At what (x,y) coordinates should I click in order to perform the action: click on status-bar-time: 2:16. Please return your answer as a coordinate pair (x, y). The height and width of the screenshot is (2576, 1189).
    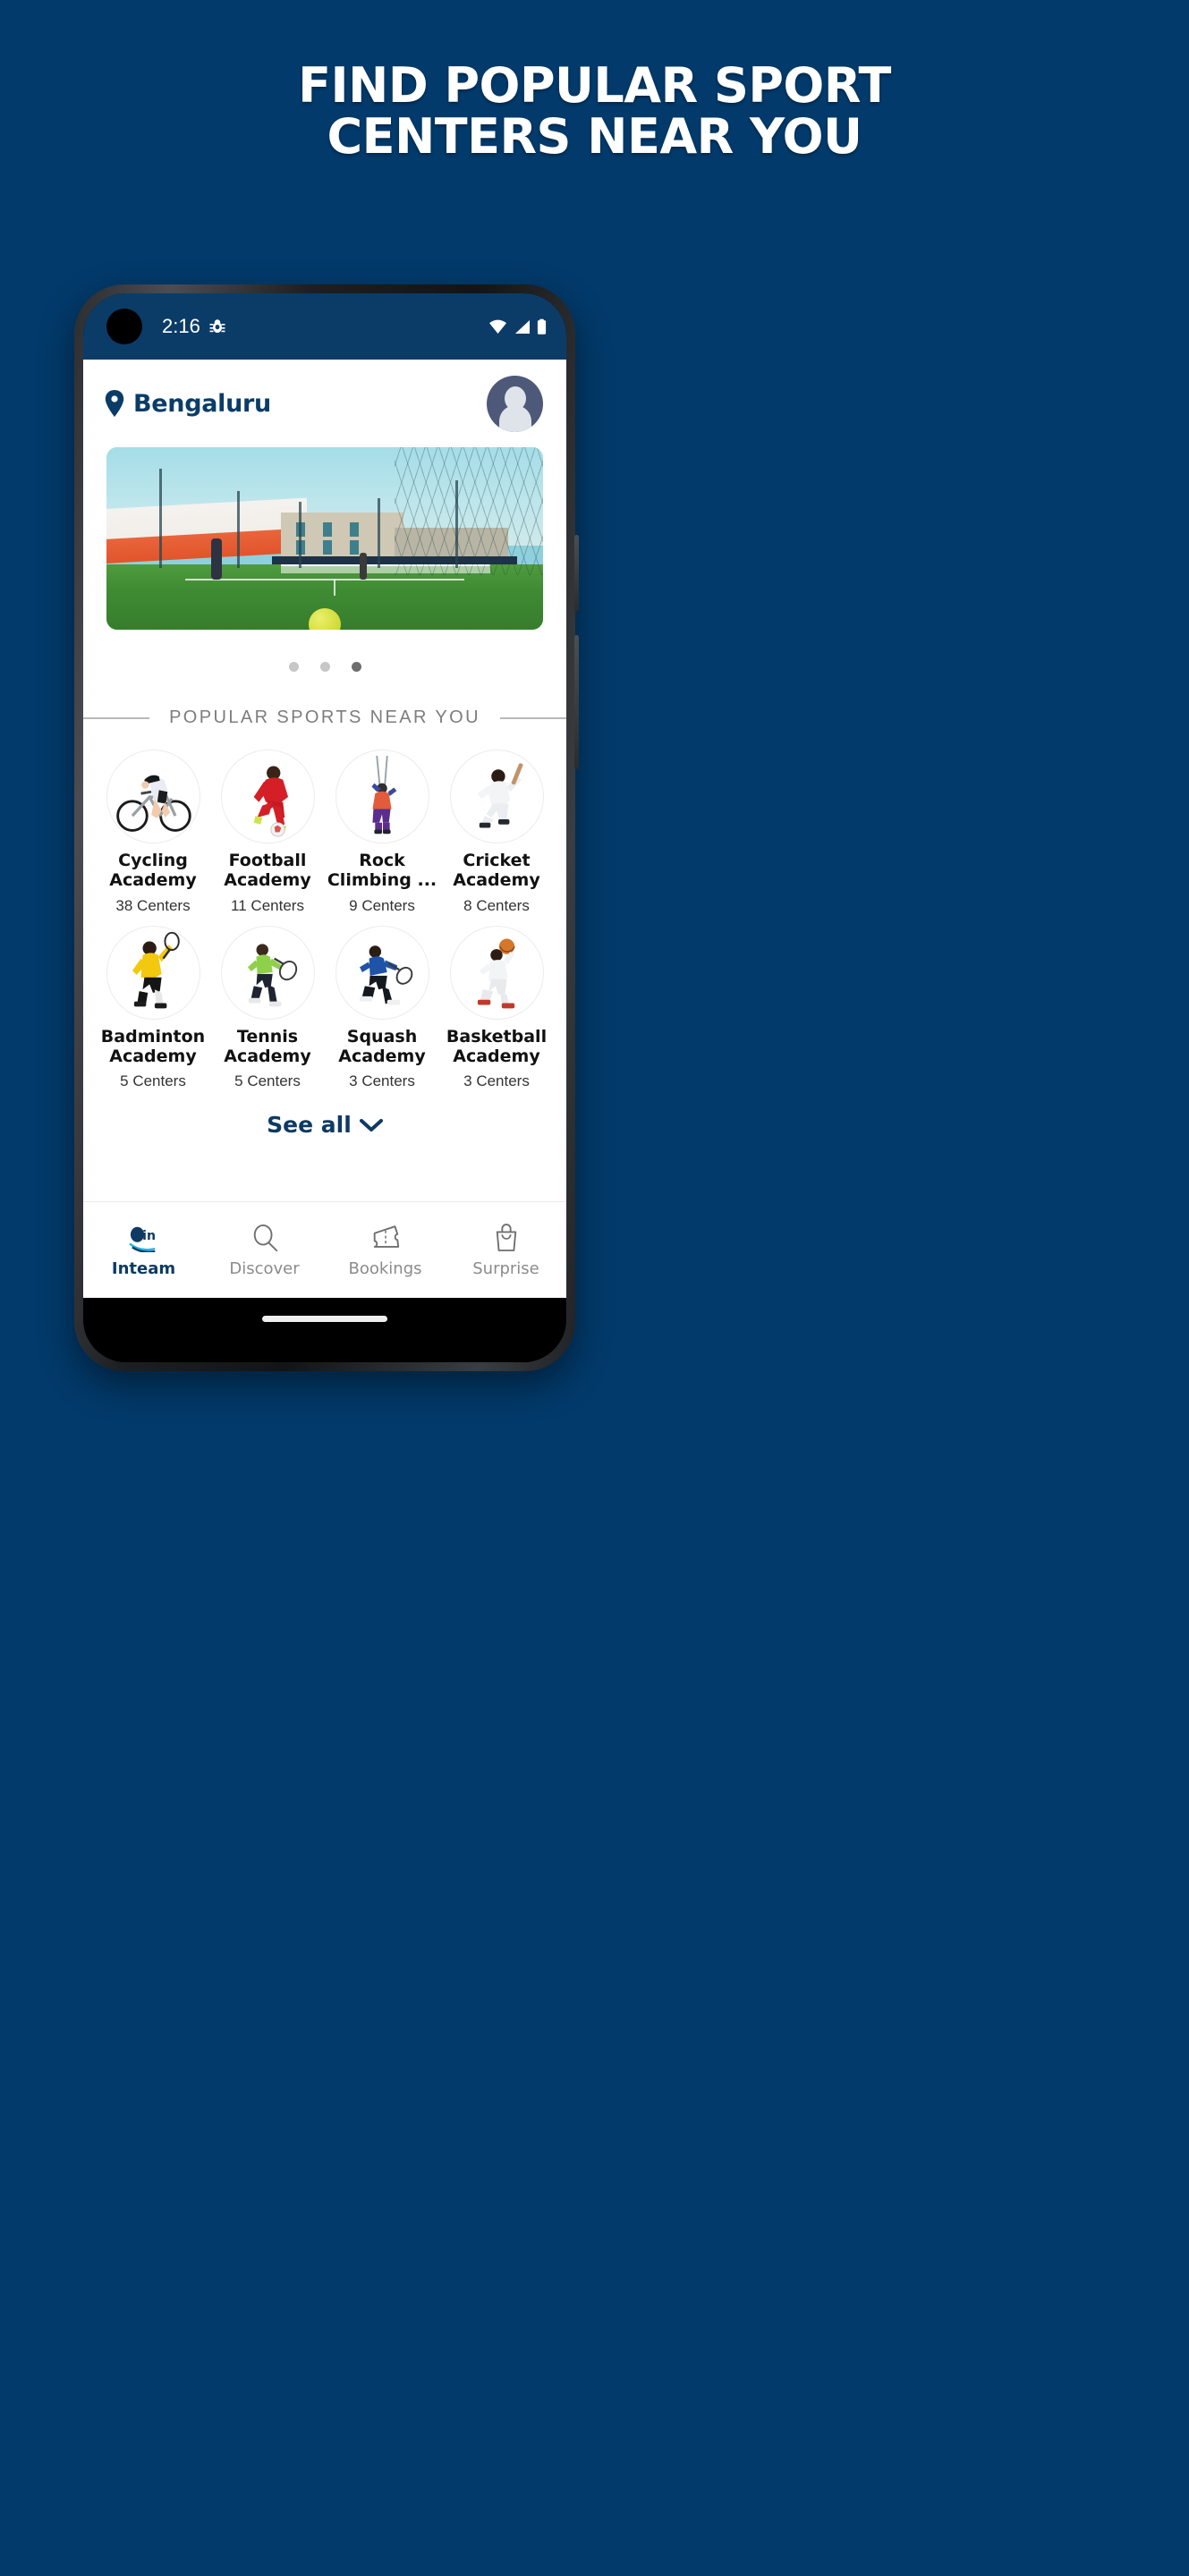
    Looking at the image, I should click on (181, 326).